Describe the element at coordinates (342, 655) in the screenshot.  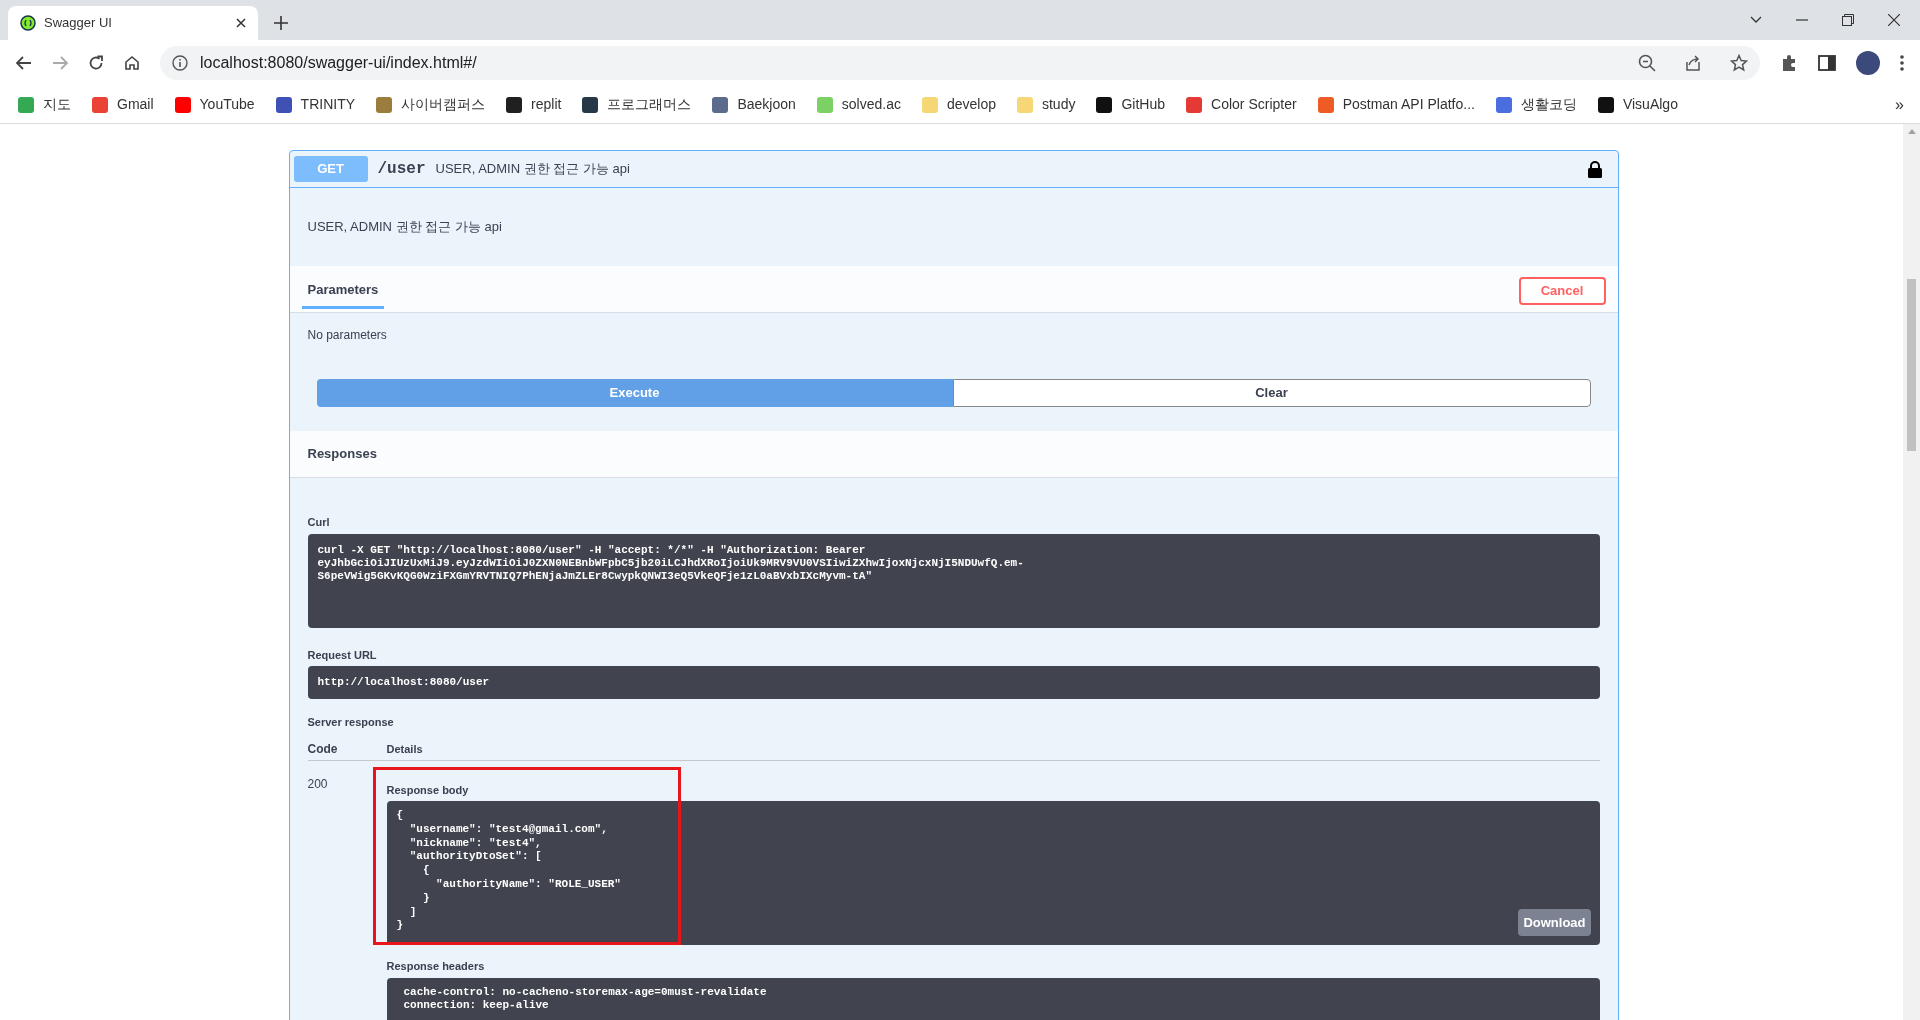
I see `request-url-label: Request URL` at that location.